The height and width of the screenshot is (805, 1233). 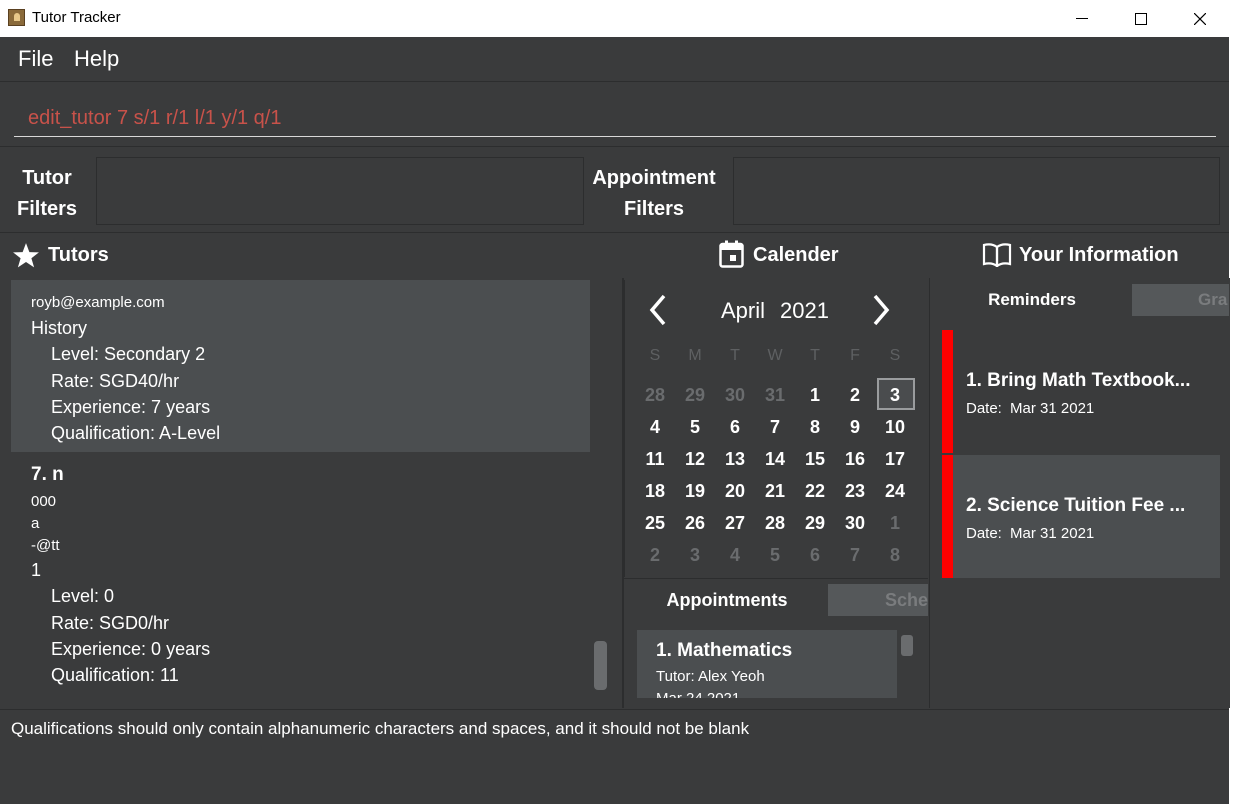 What do you see at coordinates (895, 491) in the screenshot?
I see `calendar-day: 24` at bounding box center [895, 491].